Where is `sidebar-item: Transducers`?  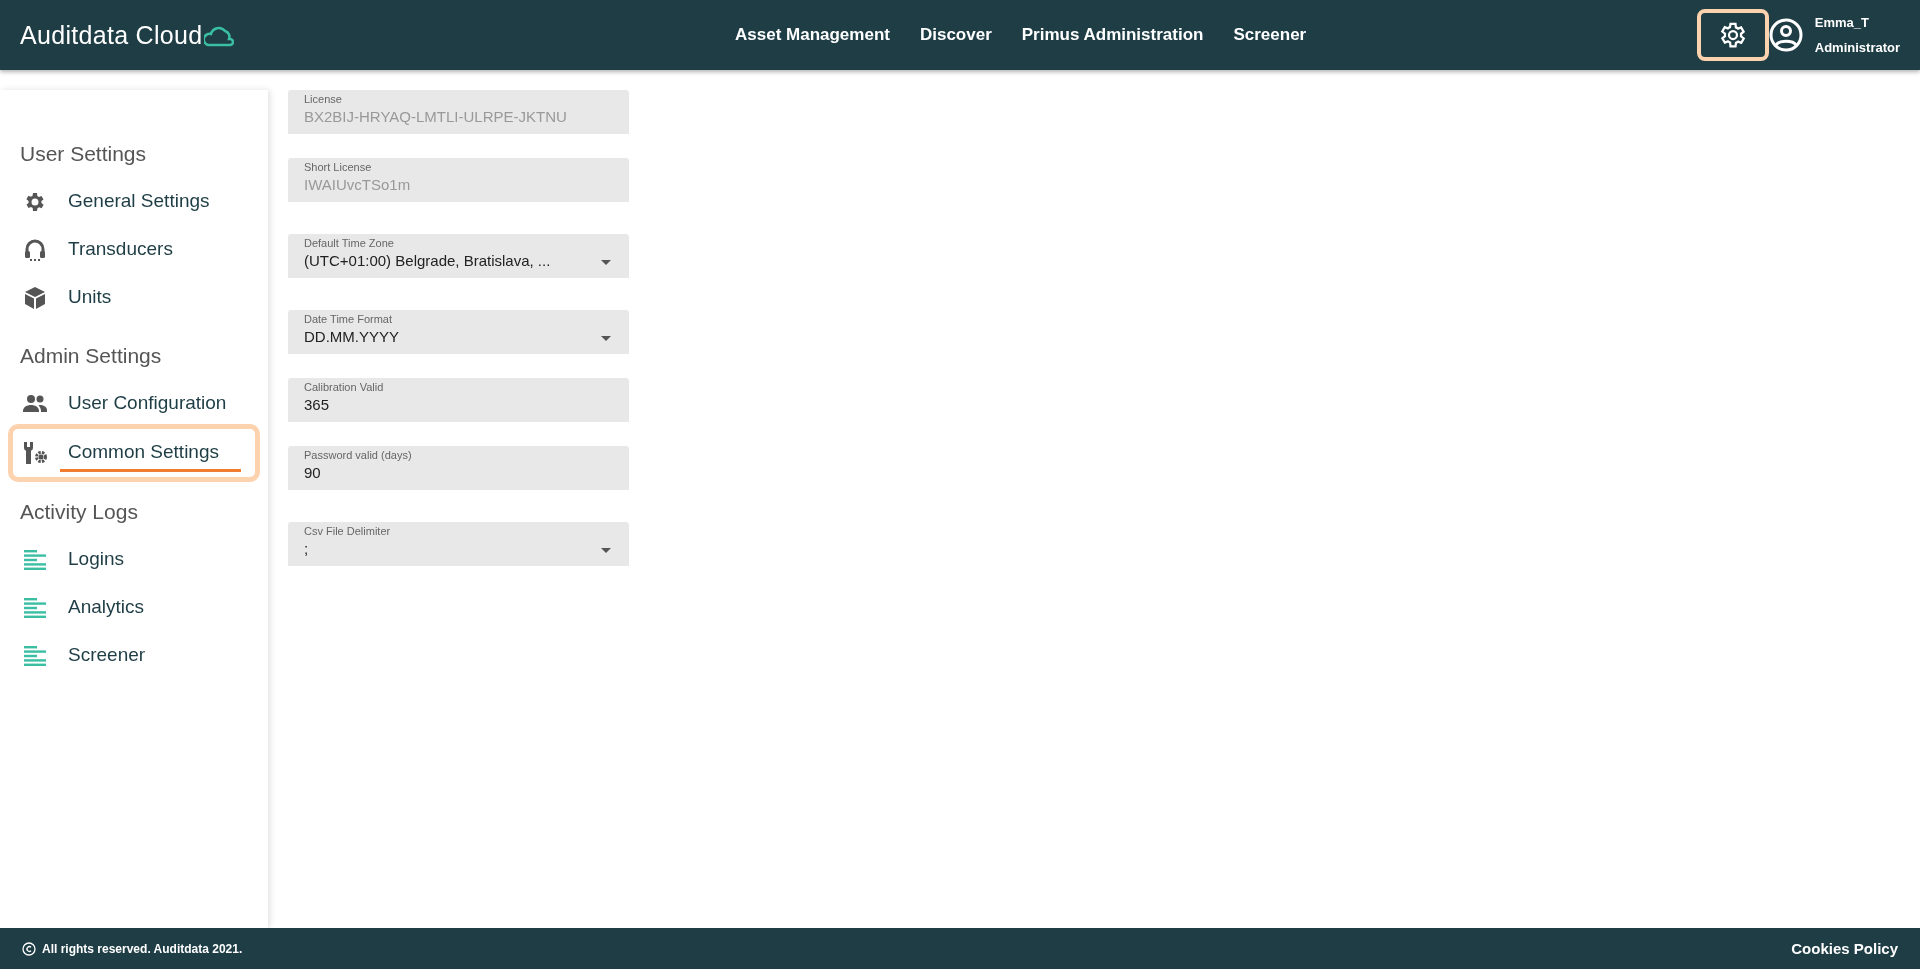 sidebar-item: Transducers is located at coordinates (130, 250).